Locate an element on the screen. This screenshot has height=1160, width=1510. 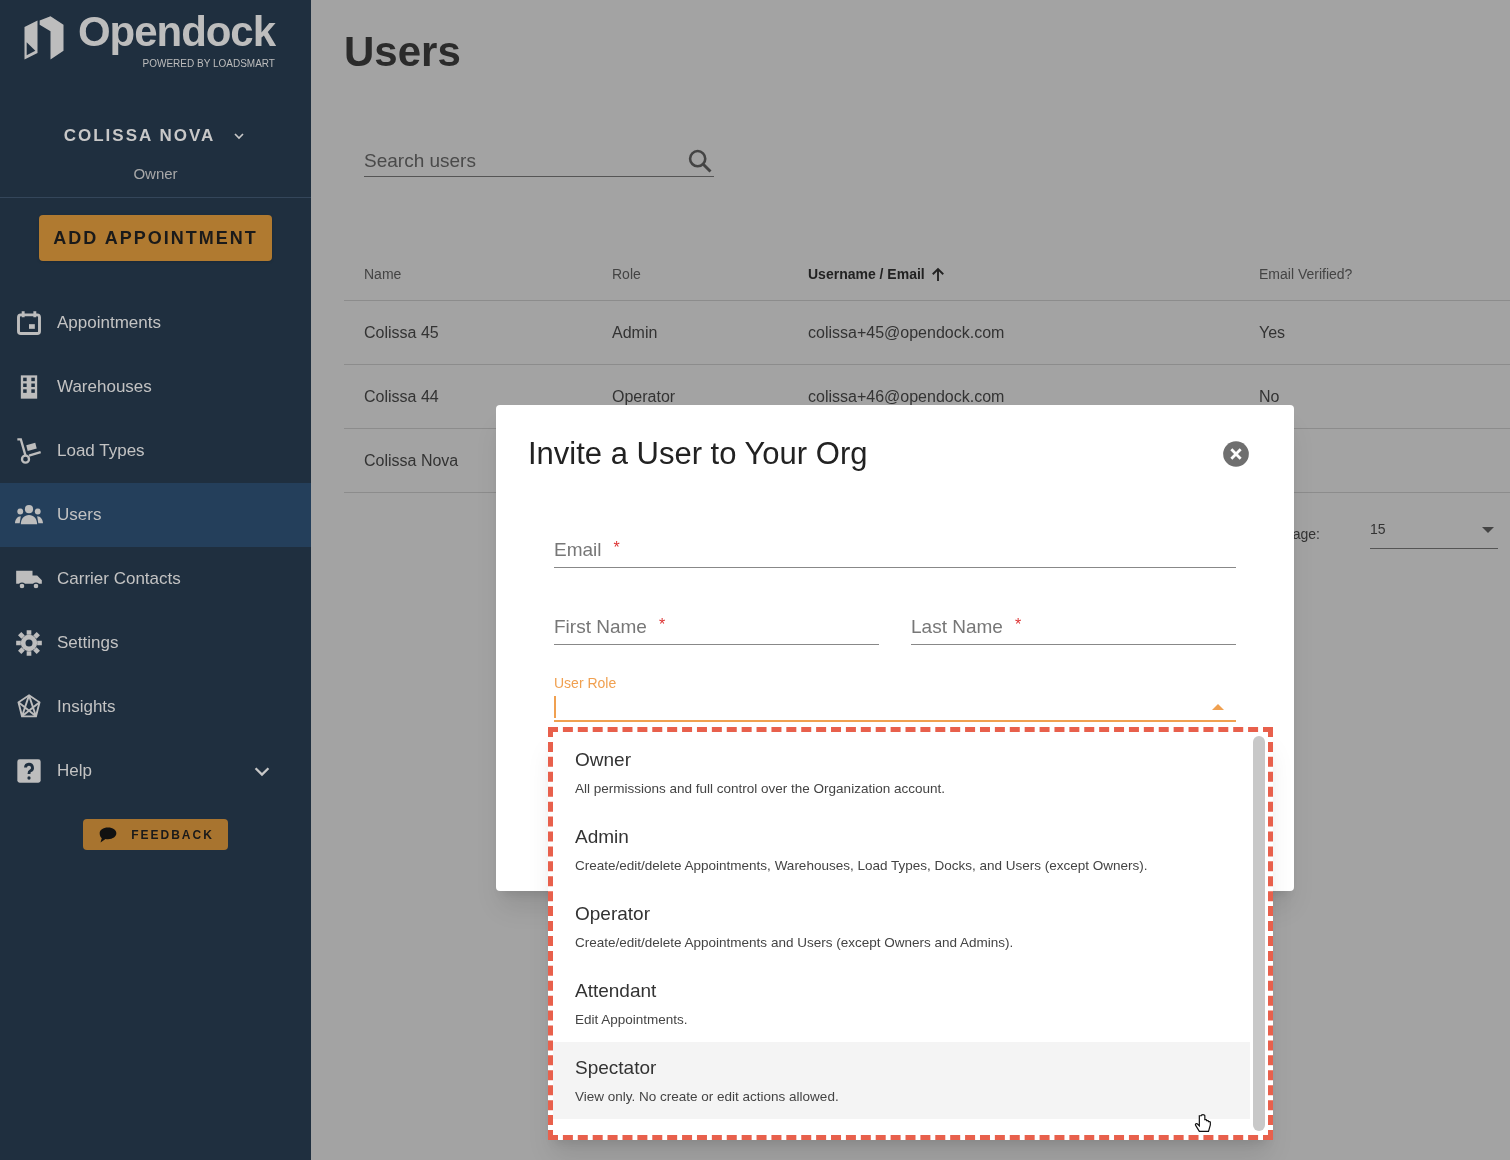
table-cell: Colissa 45 is located at coordinates (401, 332).